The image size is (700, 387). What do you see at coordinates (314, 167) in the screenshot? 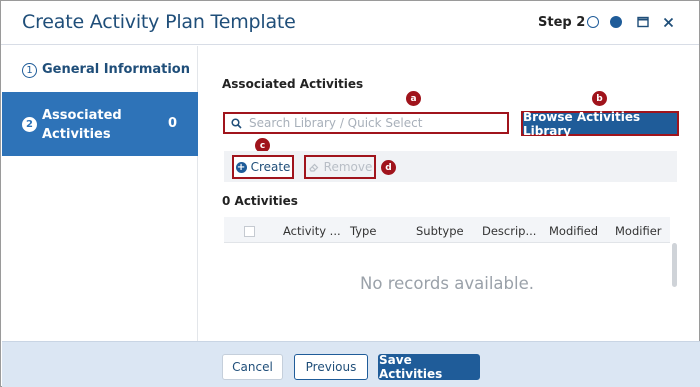
I see `eraser-icon` at bounding box center [314, 167].